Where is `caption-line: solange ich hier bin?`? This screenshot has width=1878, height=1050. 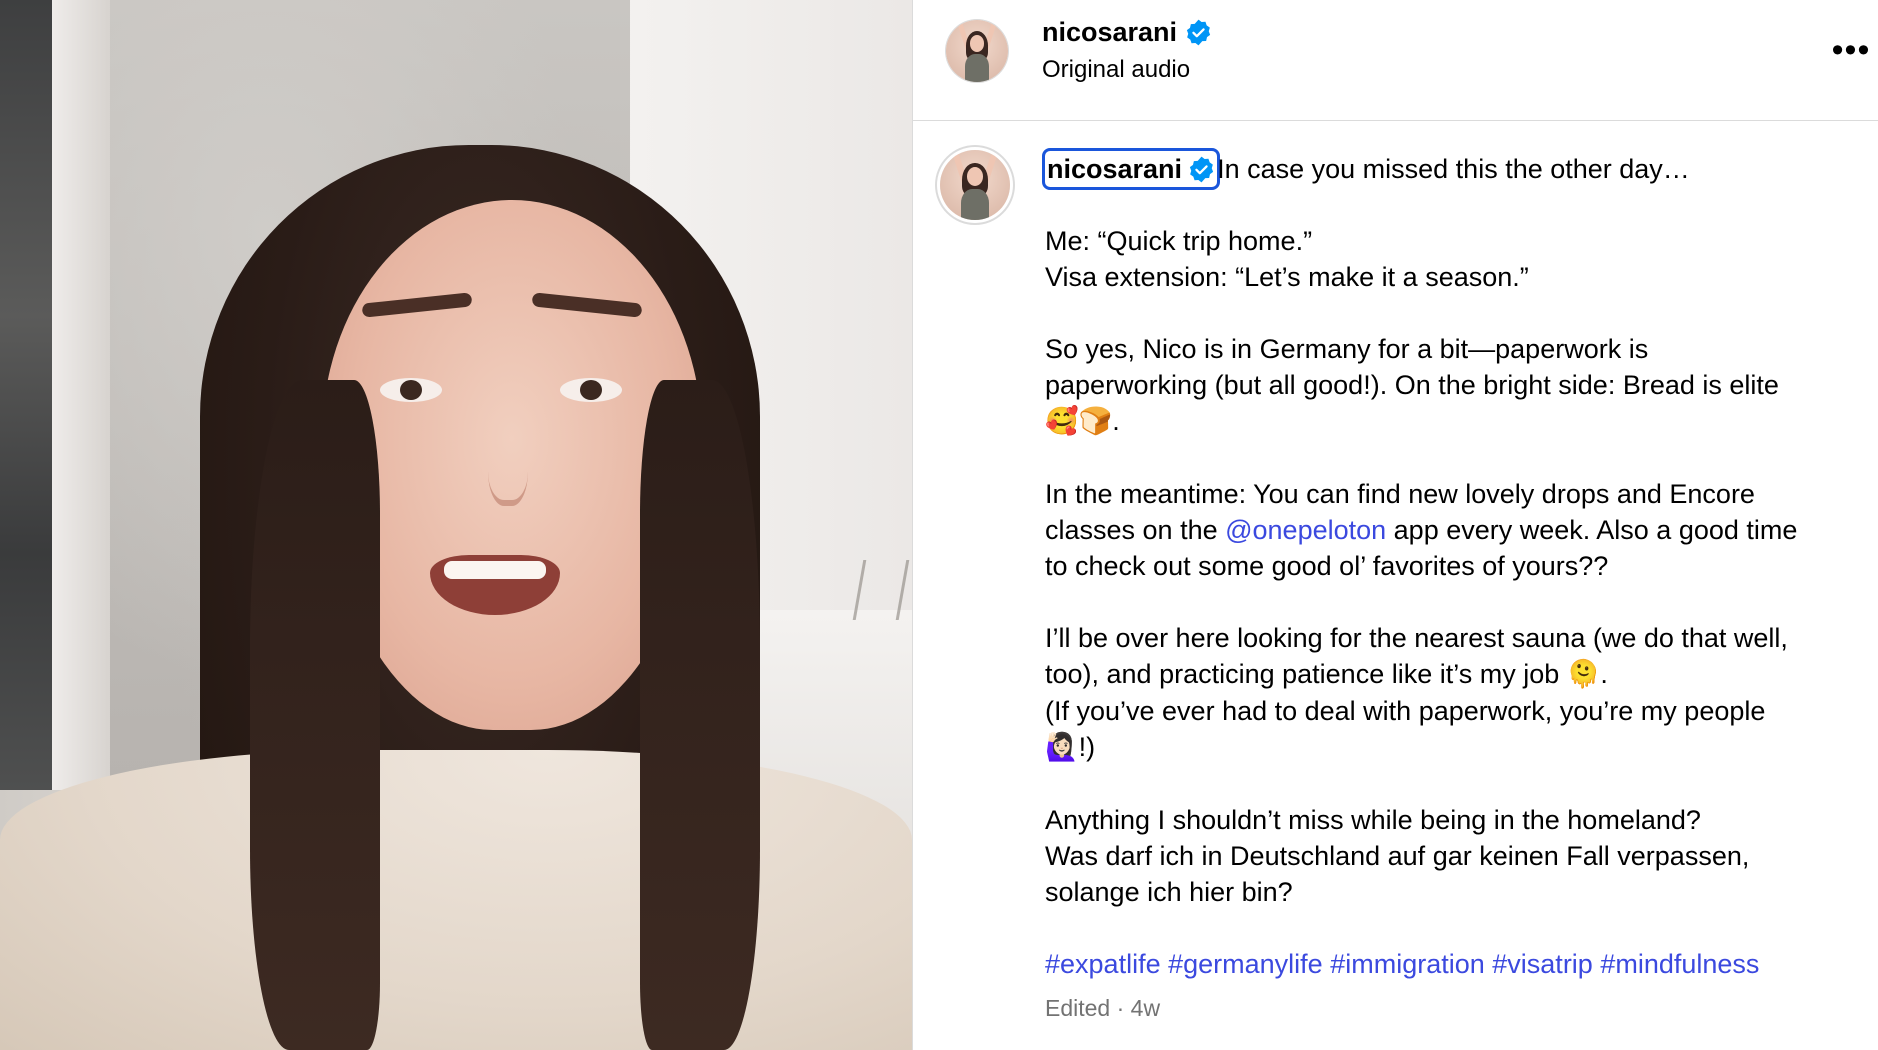
caption-line: solange ich hier bin? is located at coordinates (1169, 892).